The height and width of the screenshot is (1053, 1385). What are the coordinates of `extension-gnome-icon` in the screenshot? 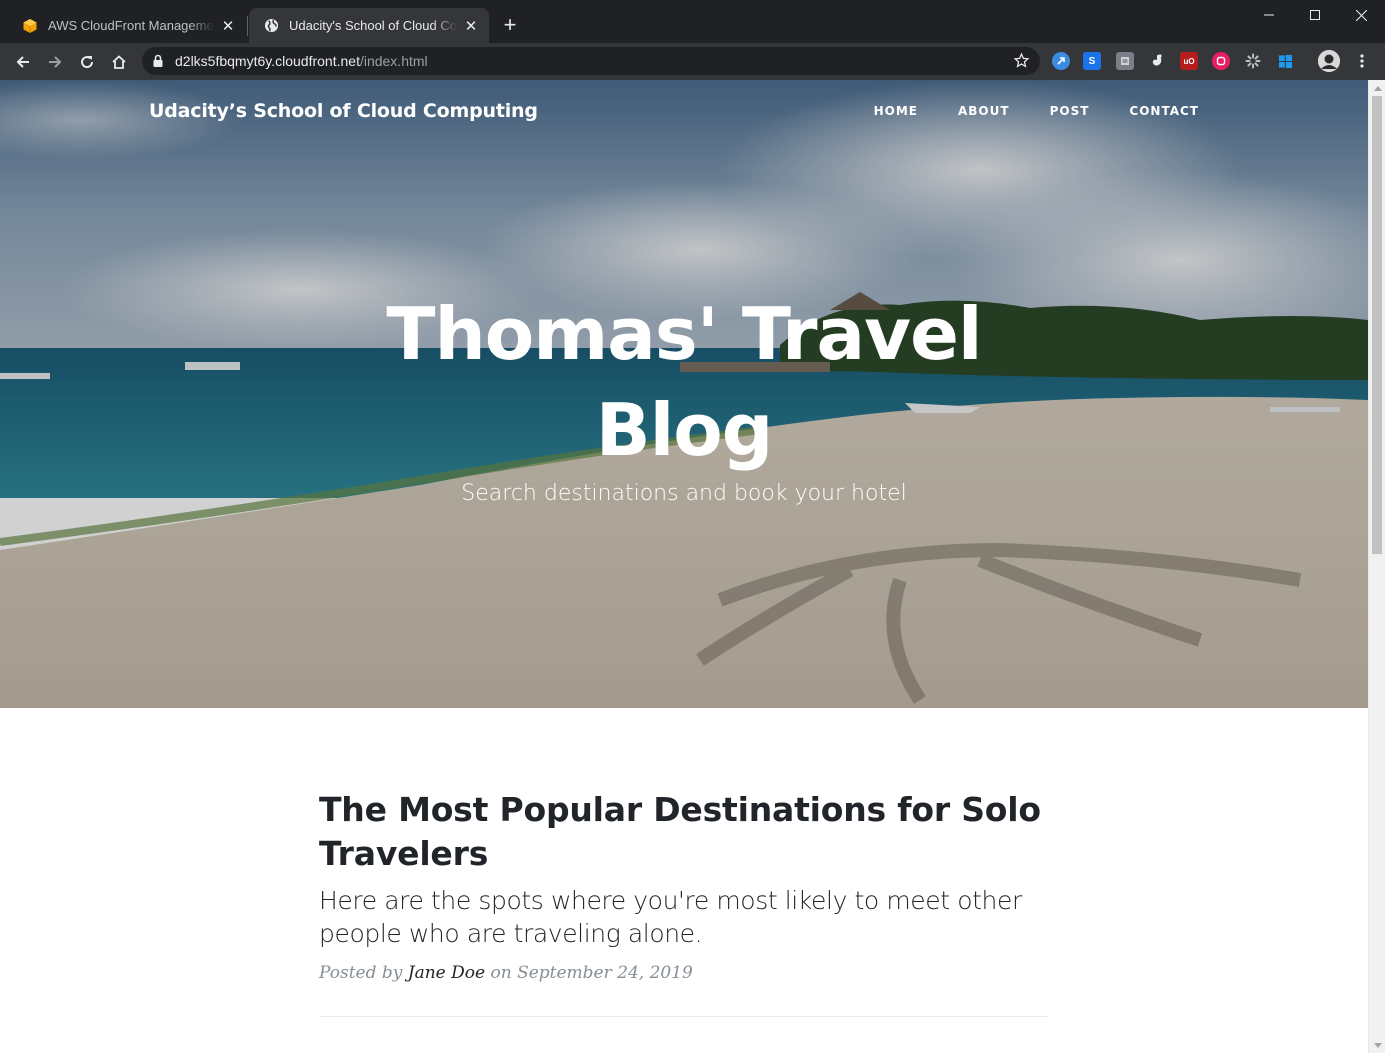 It's located at (1157, 61).